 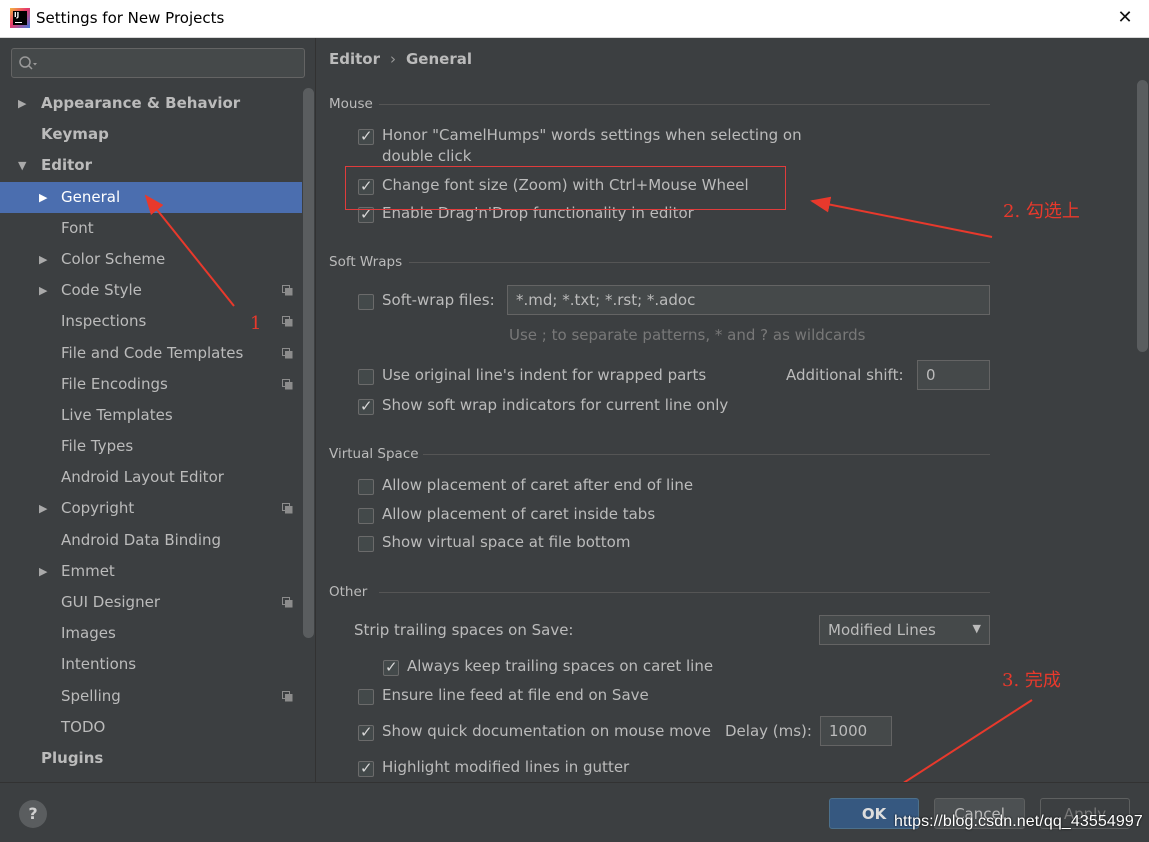 I want to click on breadcrumb-parent: Editor, so click(x=354, y=59).